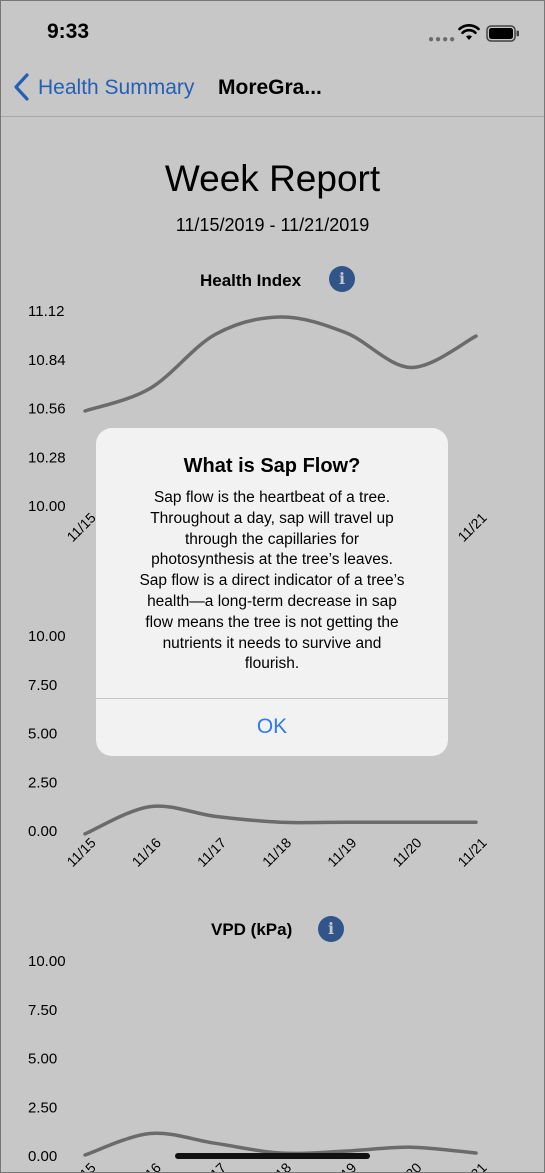  I want to click on alert-message-line: health—a long-term decrease in sap, so click(272, 601).